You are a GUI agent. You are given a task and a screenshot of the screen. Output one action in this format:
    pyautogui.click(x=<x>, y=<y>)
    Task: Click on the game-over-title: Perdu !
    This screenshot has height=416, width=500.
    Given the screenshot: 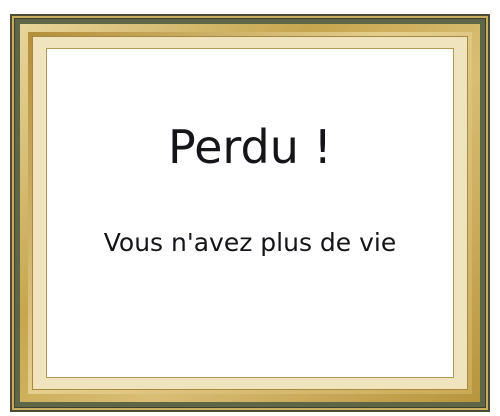 What is the action you would take?
    pyautogui.click(x=250, y=147)
    